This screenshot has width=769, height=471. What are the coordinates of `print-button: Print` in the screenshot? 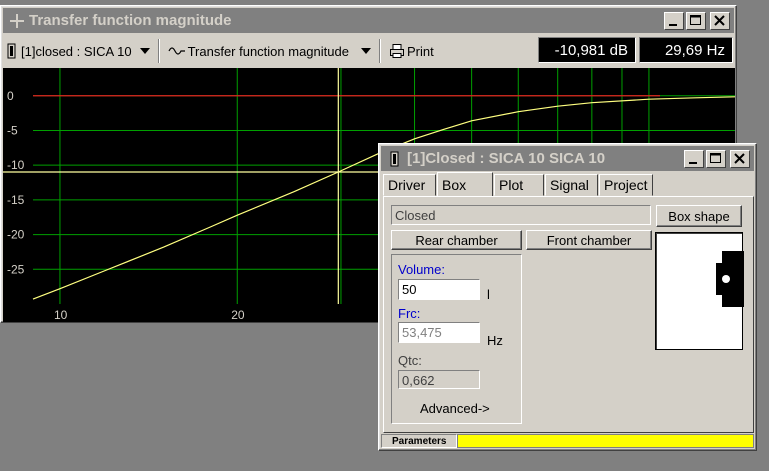 It's located at (411, 51).